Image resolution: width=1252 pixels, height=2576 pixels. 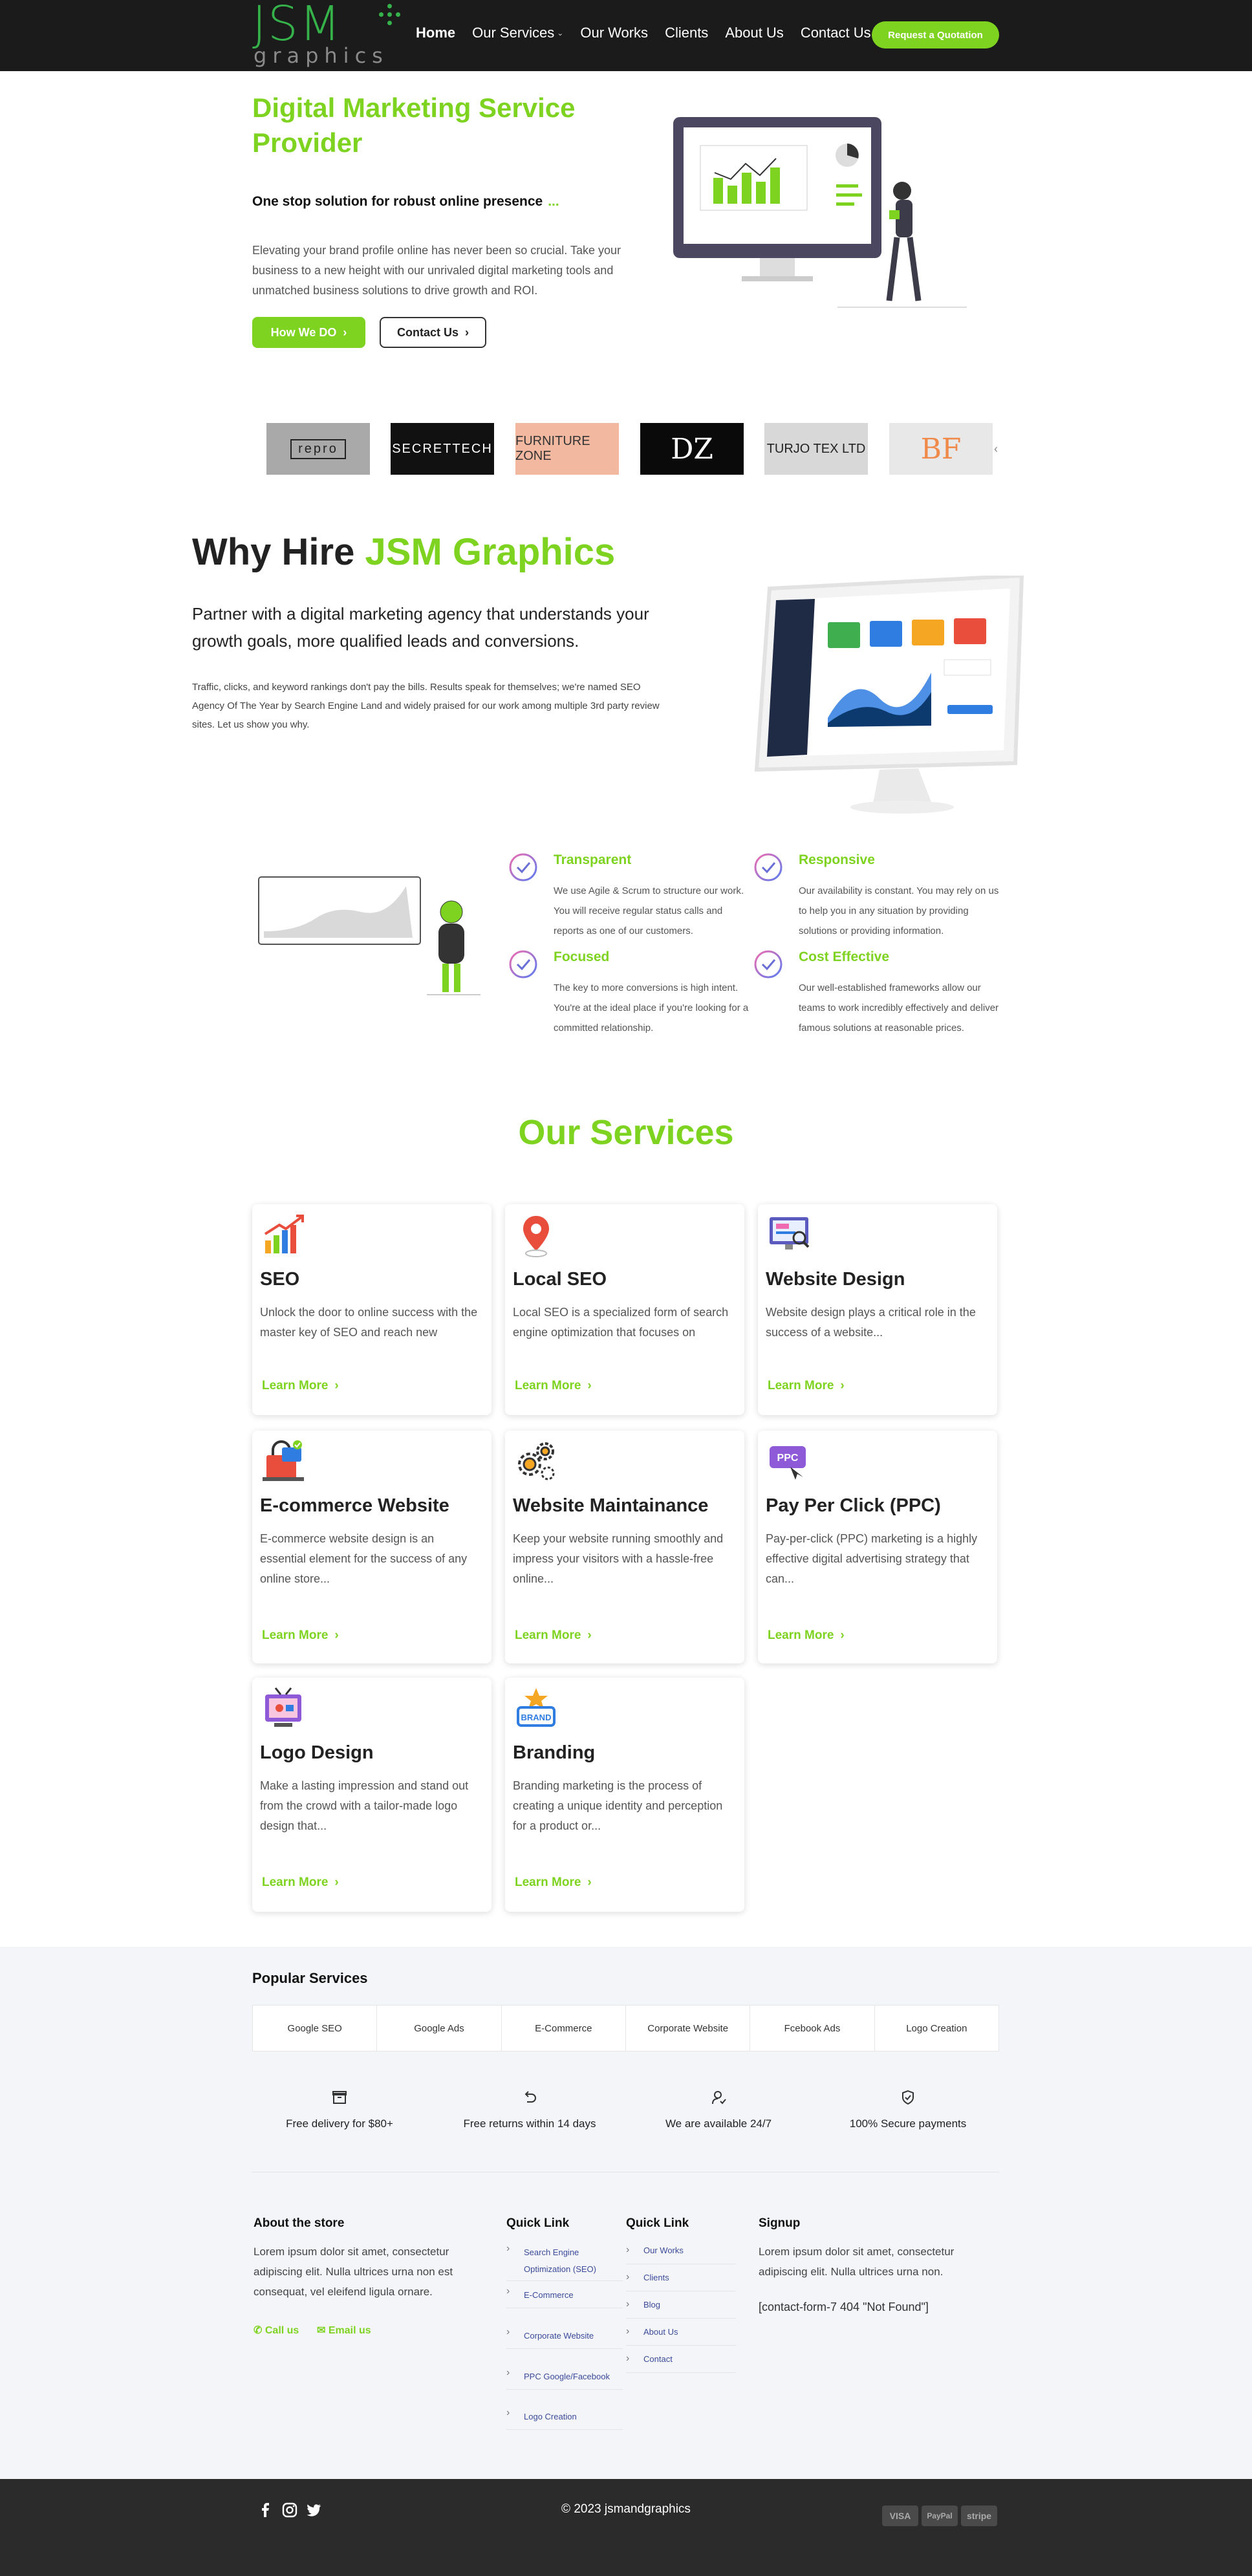 What do you see at coordinates (576, 2416) in the screenshot?
I see `quick-link-item: Logo Creation` at bounding box center [576, 2416].